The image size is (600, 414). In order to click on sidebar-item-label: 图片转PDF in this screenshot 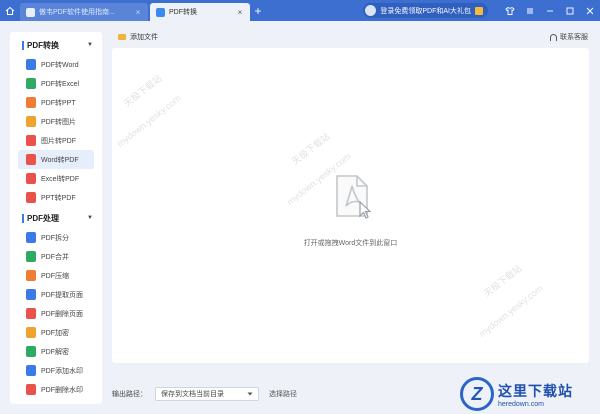, I will do `click(58, 141)`.